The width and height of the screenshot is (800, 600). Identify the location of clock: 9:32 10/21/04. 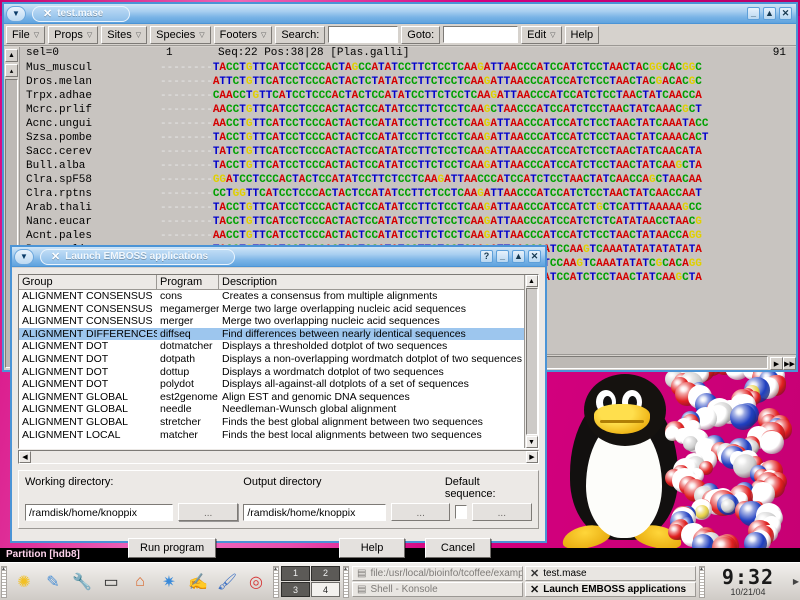
(749, 582).